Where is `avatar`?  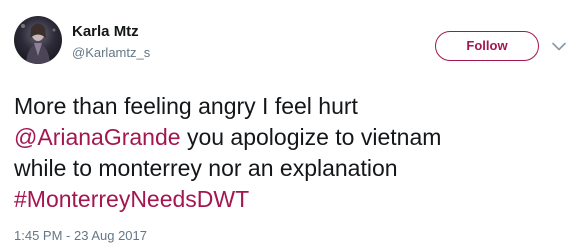
avatar is located at coordinates (38, 40).